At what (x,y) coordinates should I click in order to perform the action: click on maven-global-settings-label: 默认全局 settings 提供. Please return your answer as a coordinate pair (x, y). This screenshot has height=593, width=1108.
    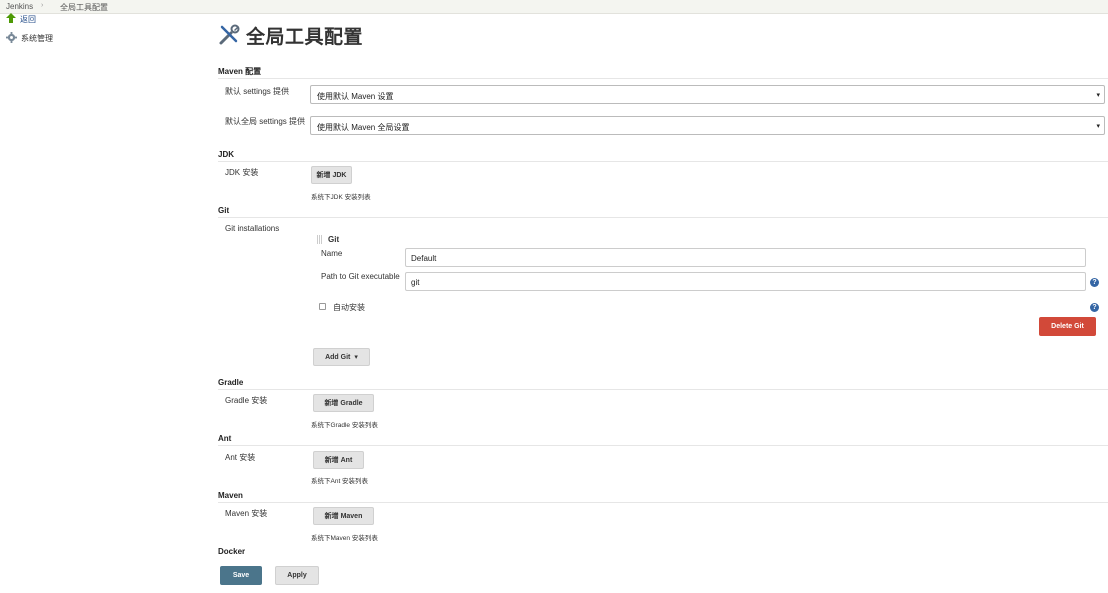
    Looking at the image, I should click on (265, 121).